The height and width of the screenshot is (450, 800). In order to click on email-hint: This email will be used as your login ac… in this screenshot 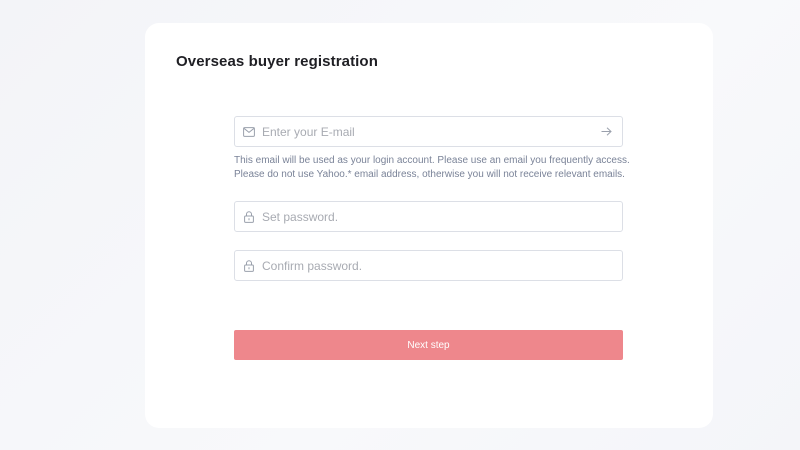, I will do `click(434, 168)`.